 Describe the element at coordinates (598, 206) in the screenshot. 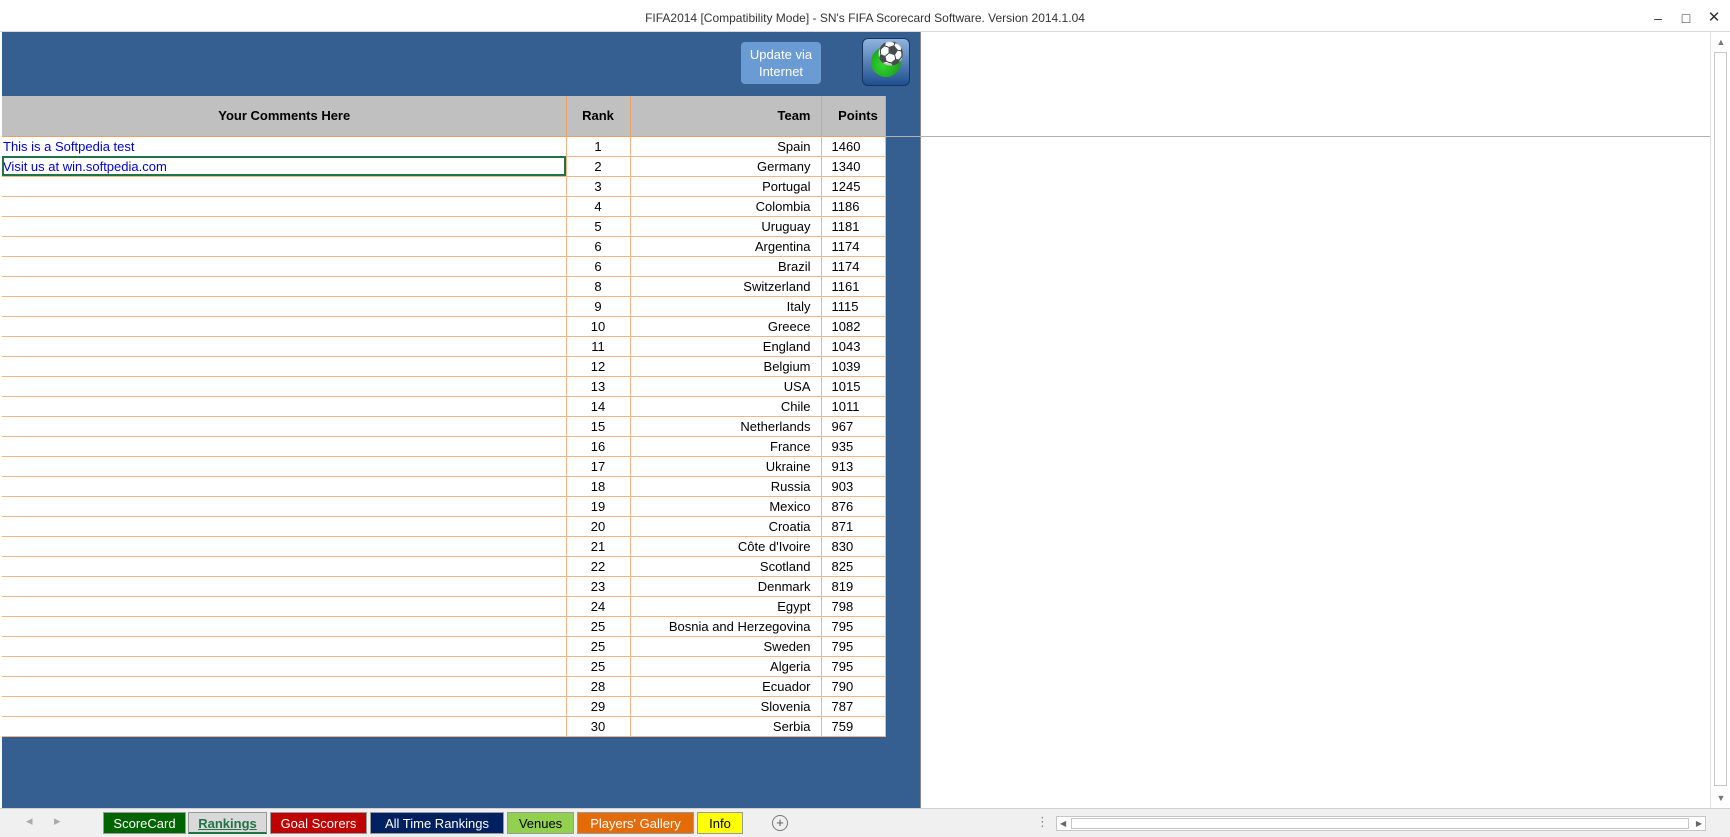

I see `rank-cell: 4` at that location.